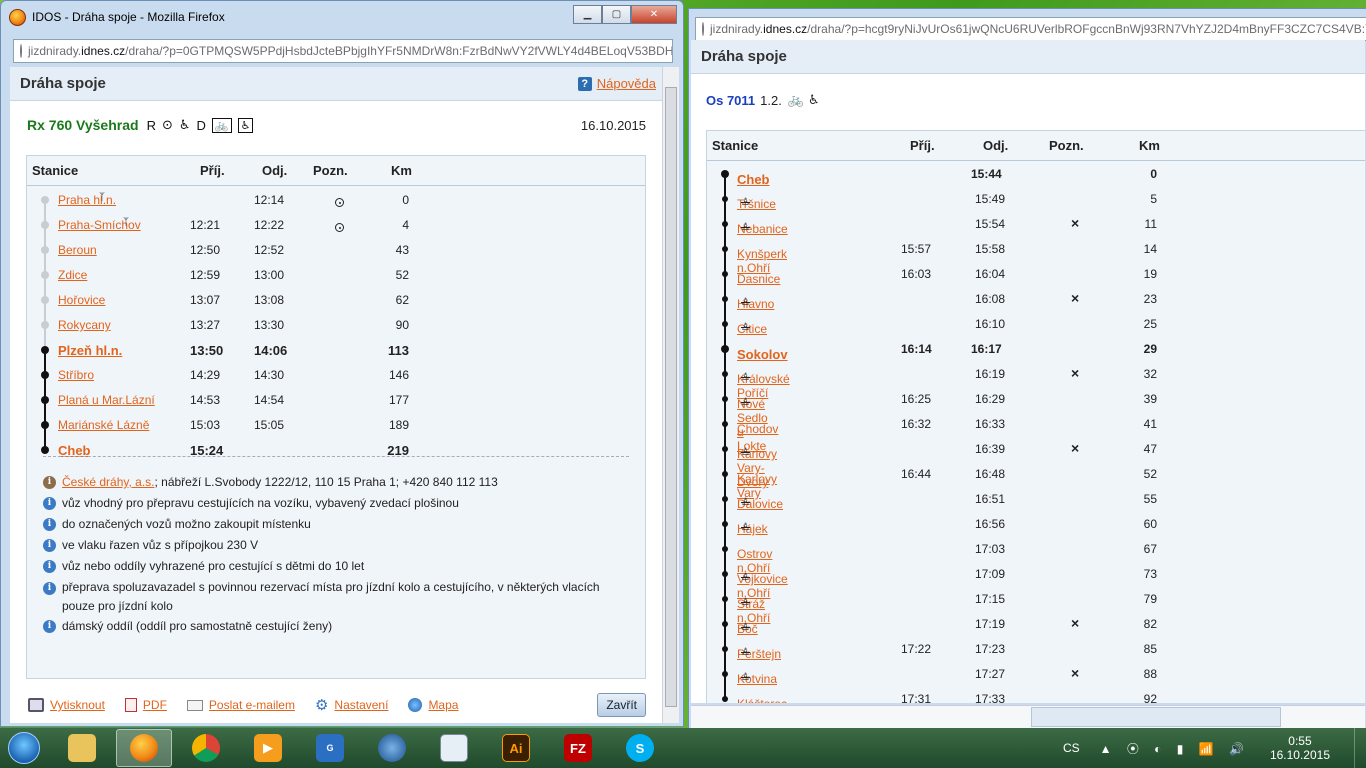 The image size is (1366, 768). I want to click on departure-time: 17:23, so click(990, 649).